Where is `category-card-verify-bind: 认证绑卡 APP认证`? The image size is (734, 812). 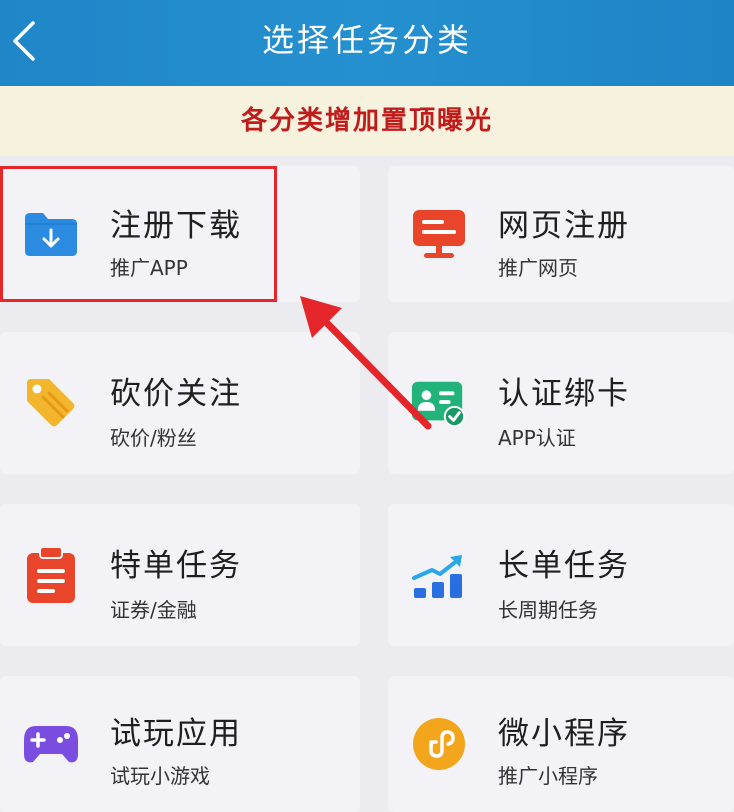 category-card-verify-bind: 认证绑卡 APP认证 is located at coordinates (561, 403).